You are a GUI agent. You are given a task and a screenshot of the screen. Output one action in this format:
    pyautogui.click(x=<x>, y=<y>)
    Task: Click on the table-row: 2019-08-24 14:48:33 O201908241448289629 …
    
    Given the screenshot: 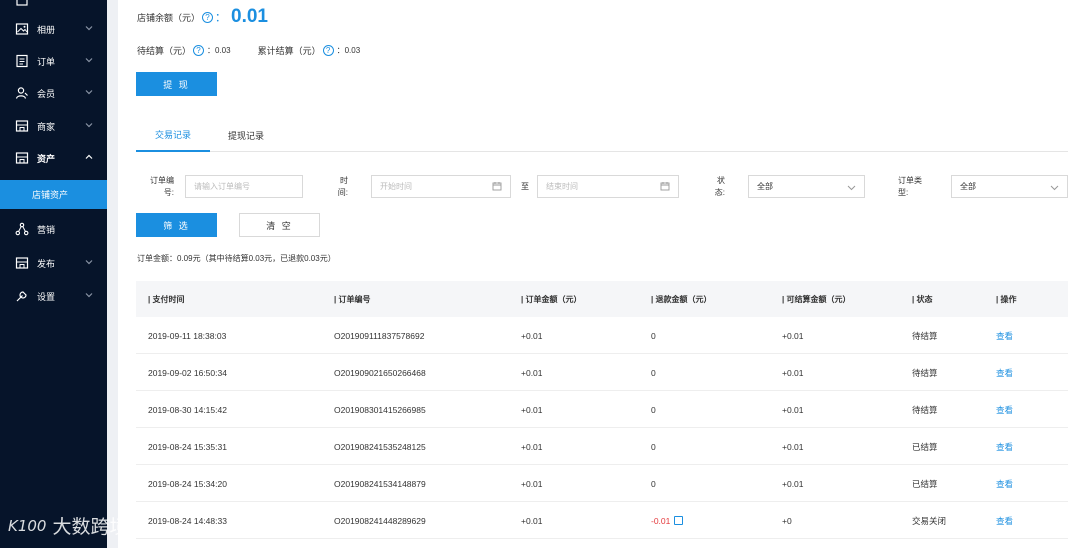 What is the action you would take?
    pyautogui.click(x=602, y=520)
    